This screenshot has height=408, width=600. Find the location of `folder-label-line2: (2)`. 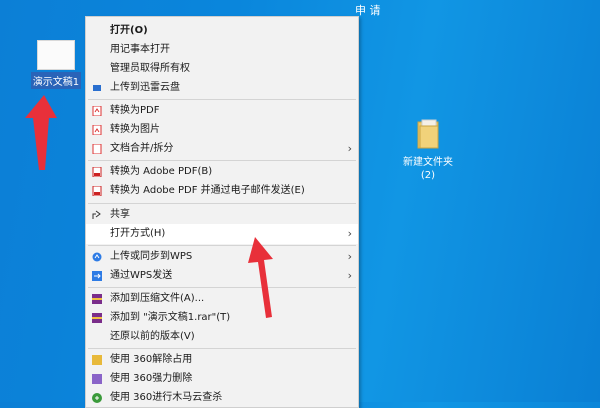

folder-label-line2: (2) is located at coordinates (428, 175).